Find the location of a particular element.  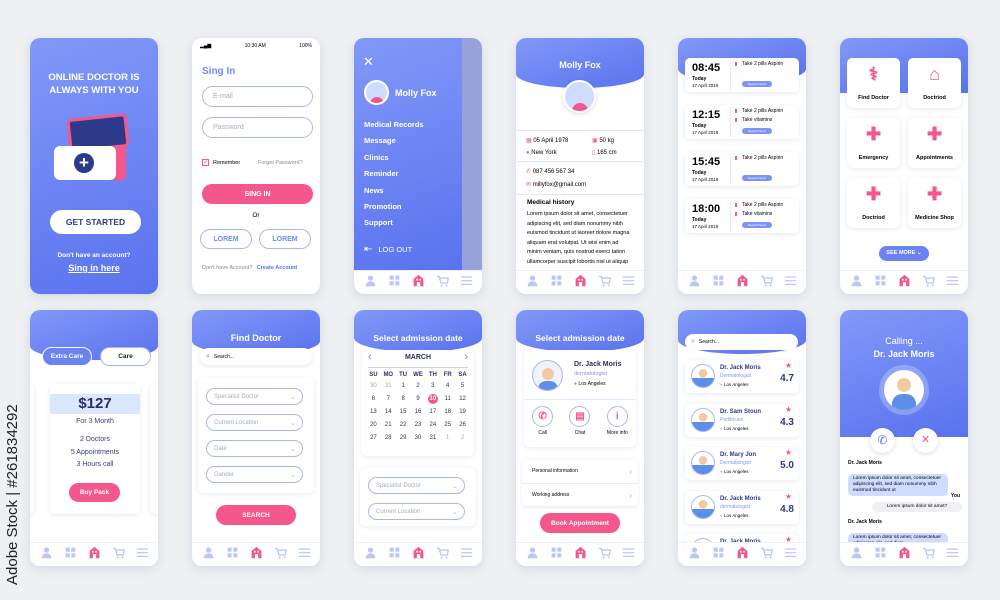

calendar-day: 30 is located at coordinates (373, 386).